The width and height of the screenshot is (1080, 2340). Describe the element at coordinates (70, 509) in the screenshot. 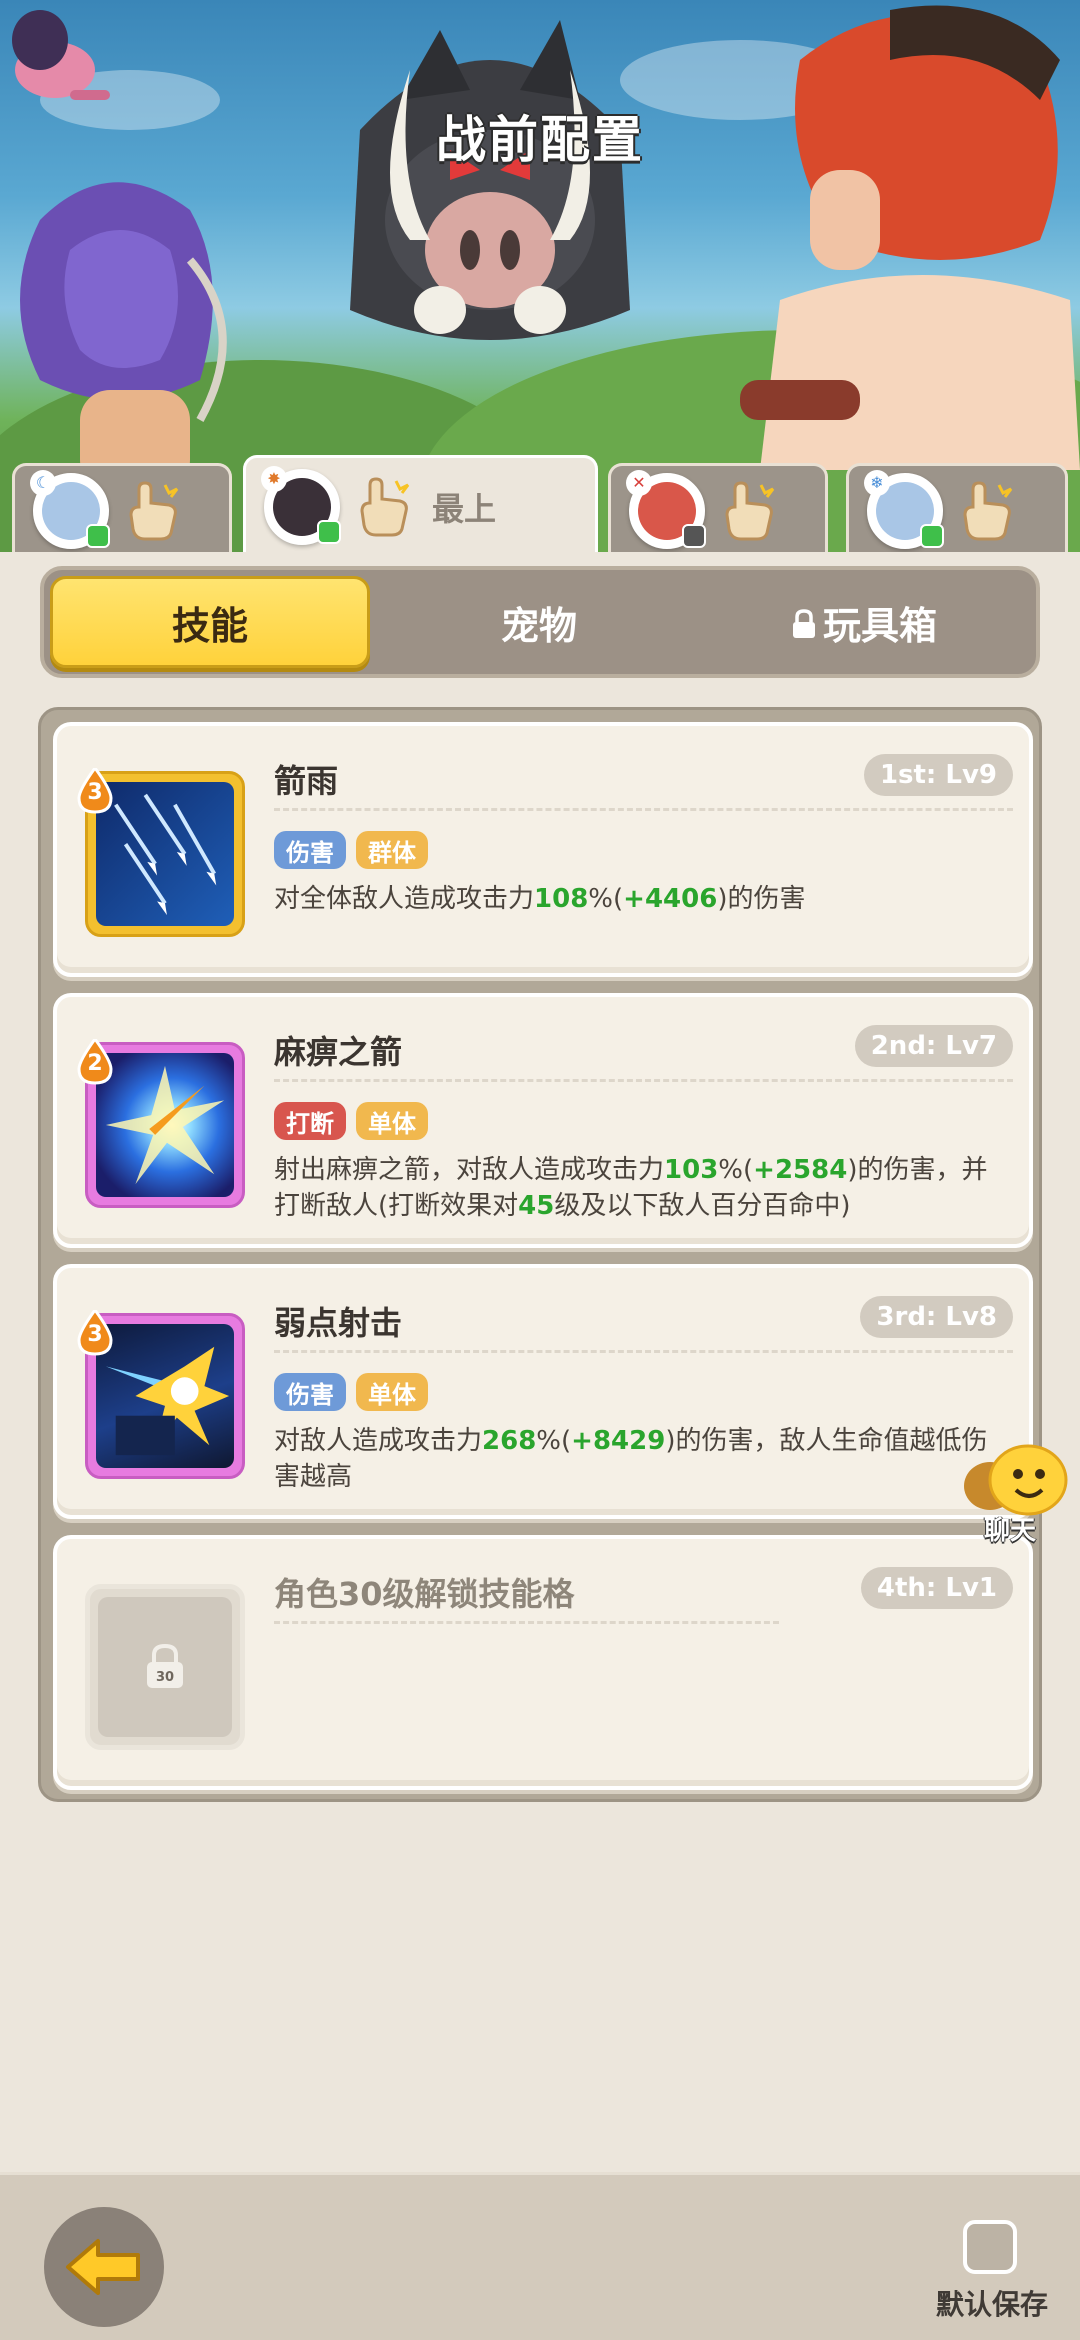

I see `hero-avatar: ☾` at that location.